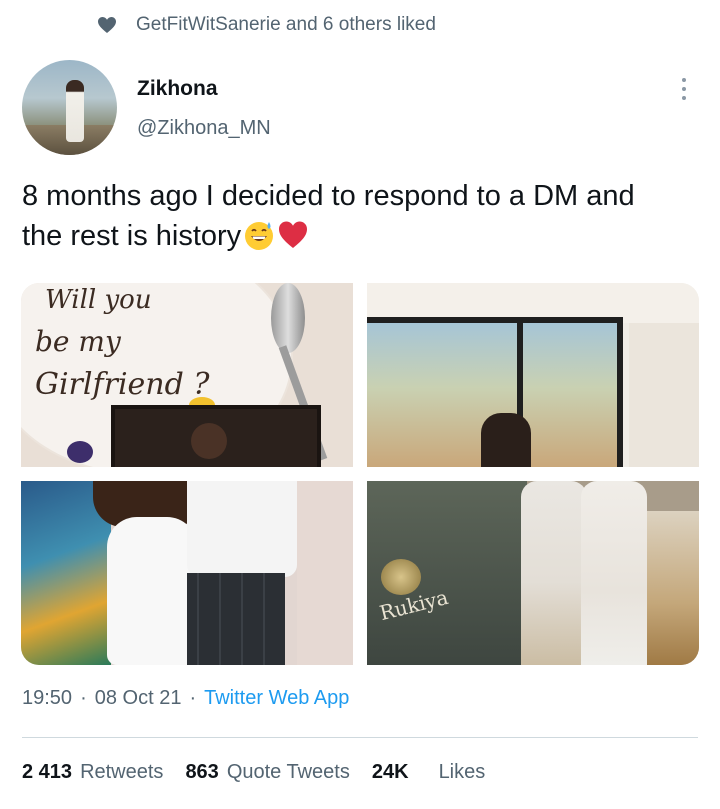 This screenshot has width=720, height=809. Describe the element at coordinates (202, 772) in the screenshot. I see `quote-tweets-count: 863` at that location.